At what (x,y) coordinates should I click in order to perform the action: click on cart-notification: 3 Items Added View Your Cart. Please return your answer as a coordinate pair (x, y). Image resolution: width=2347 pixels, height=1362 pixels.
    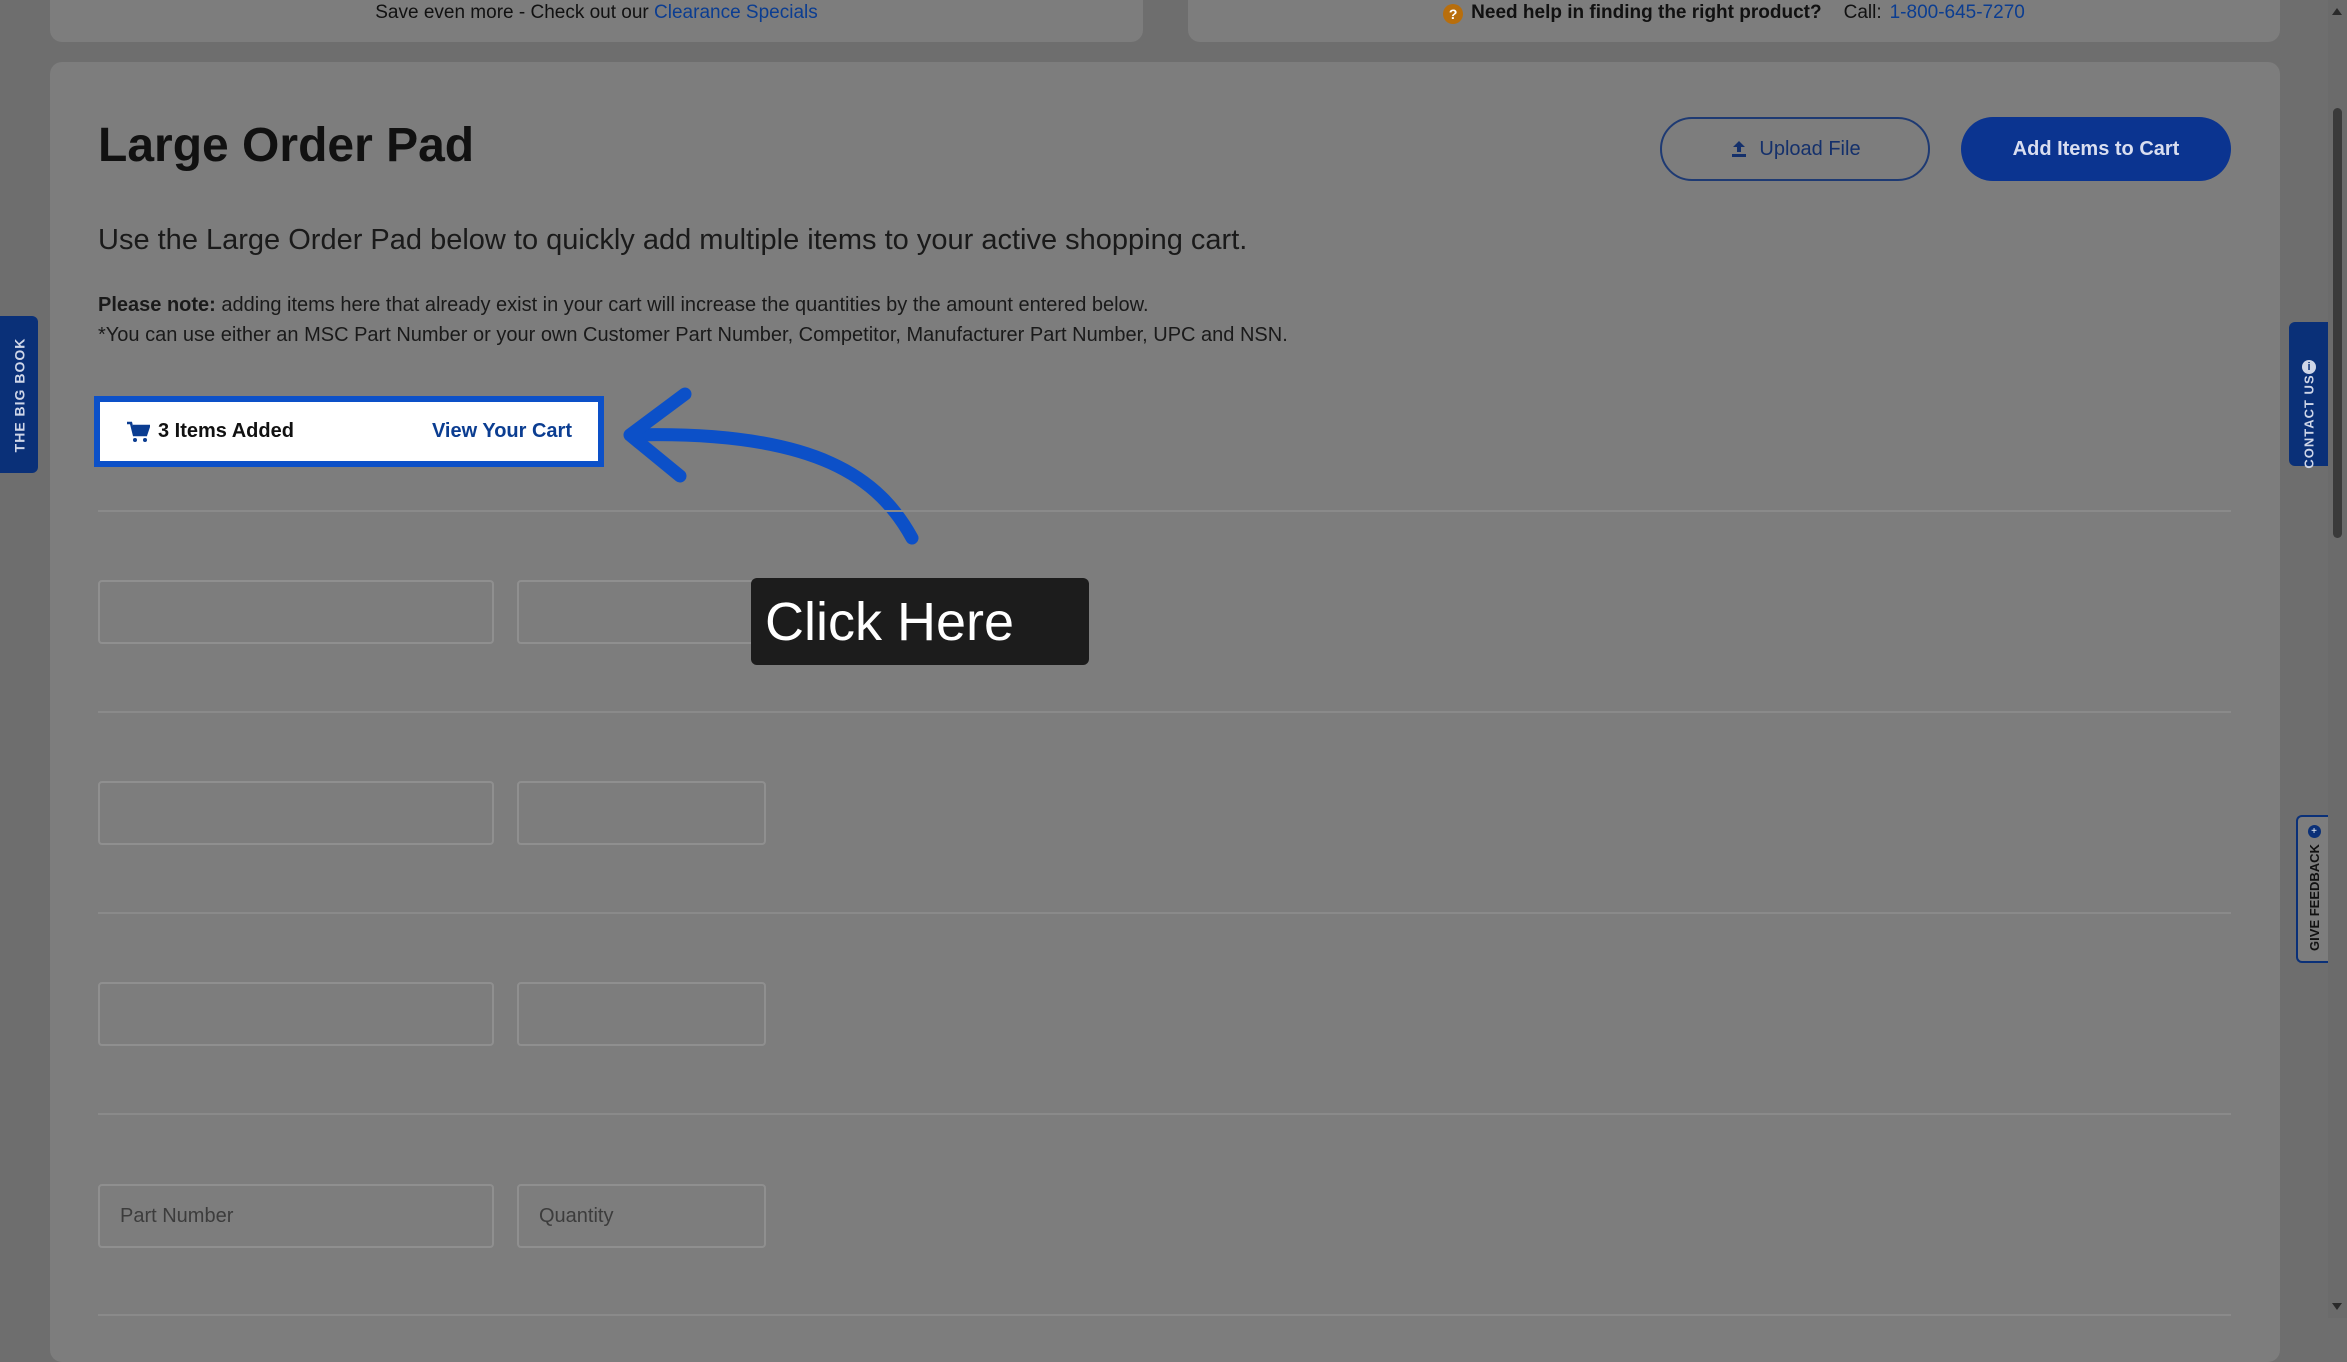
    Looking at the image, I should click on (349, 431).